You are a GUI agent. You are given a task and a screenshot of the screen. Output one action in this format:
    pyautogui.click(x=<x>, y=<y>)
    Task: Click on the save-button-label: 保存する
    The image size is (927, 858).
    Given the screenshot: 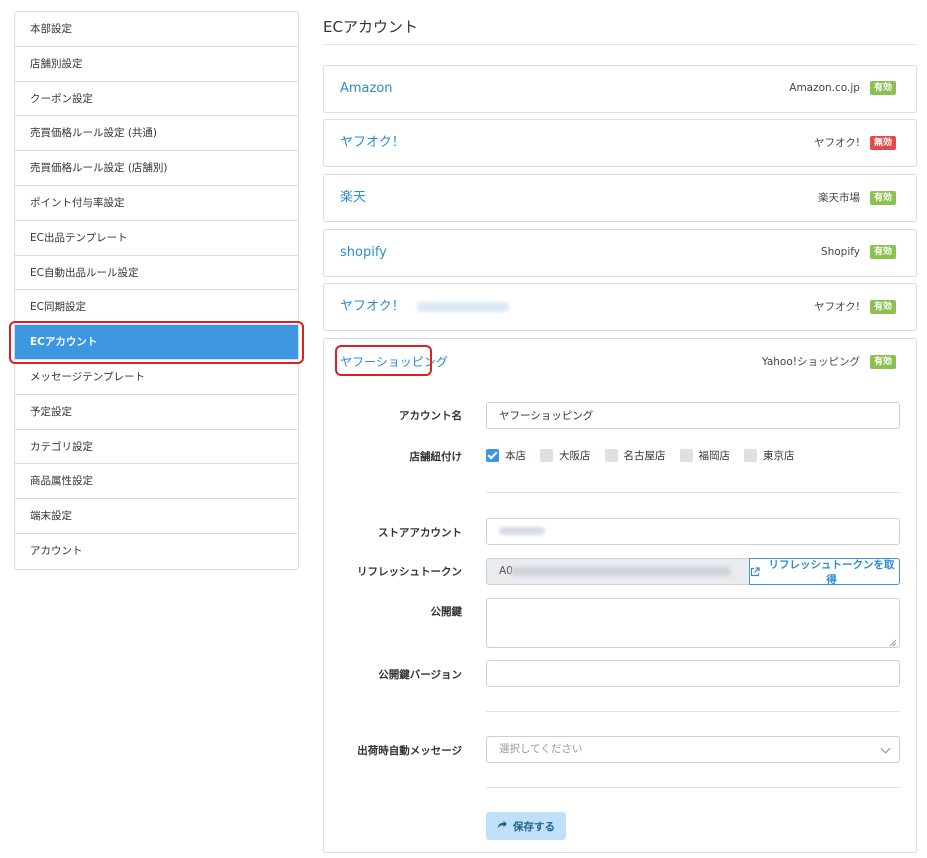 What is the action you would take?
    pyautogui.click(x=534, y=826)
    